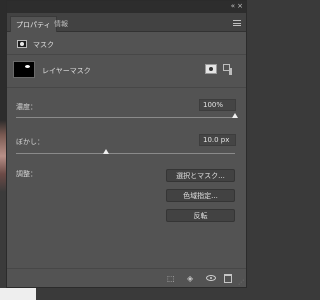 The width and height of the screenshot is (320, 300). Describe the element at coordinates (233, 6) in the screenshot. I see `double-chevron-icon: «` at that location.